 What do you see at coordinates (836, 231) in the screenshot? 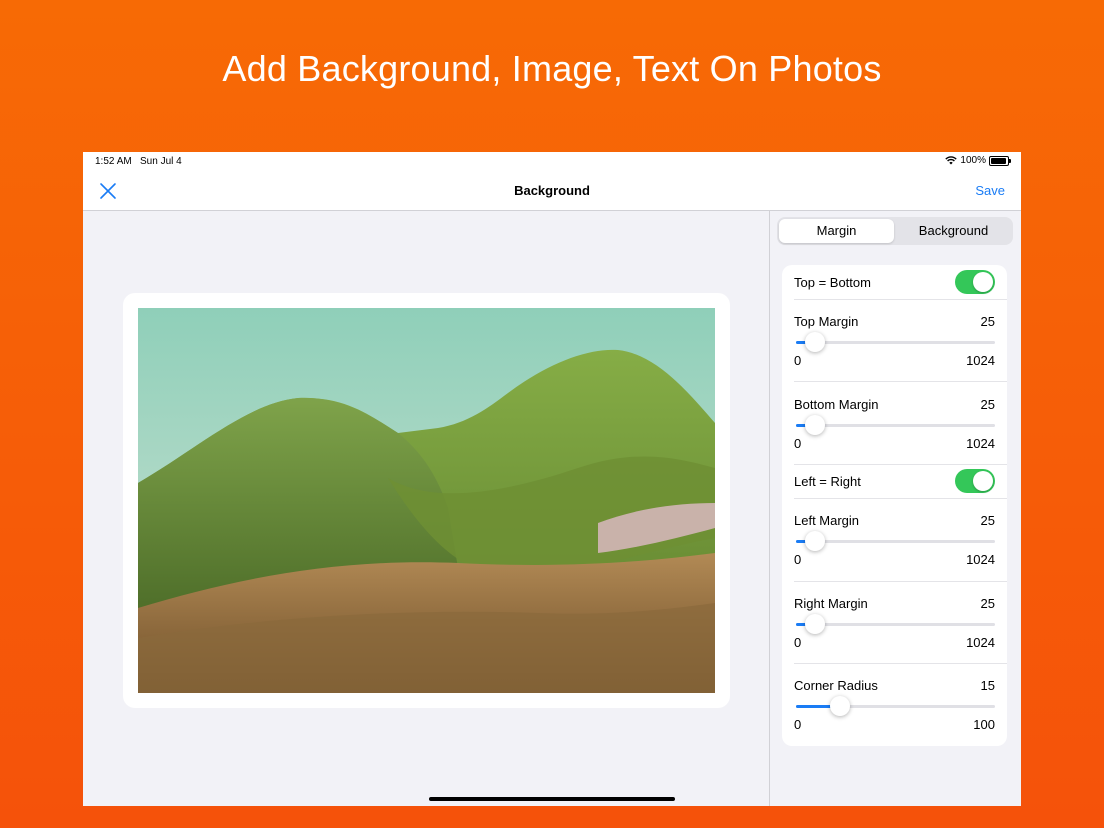
I see `tab-margin: Margin` at bounding box center [836, 231].